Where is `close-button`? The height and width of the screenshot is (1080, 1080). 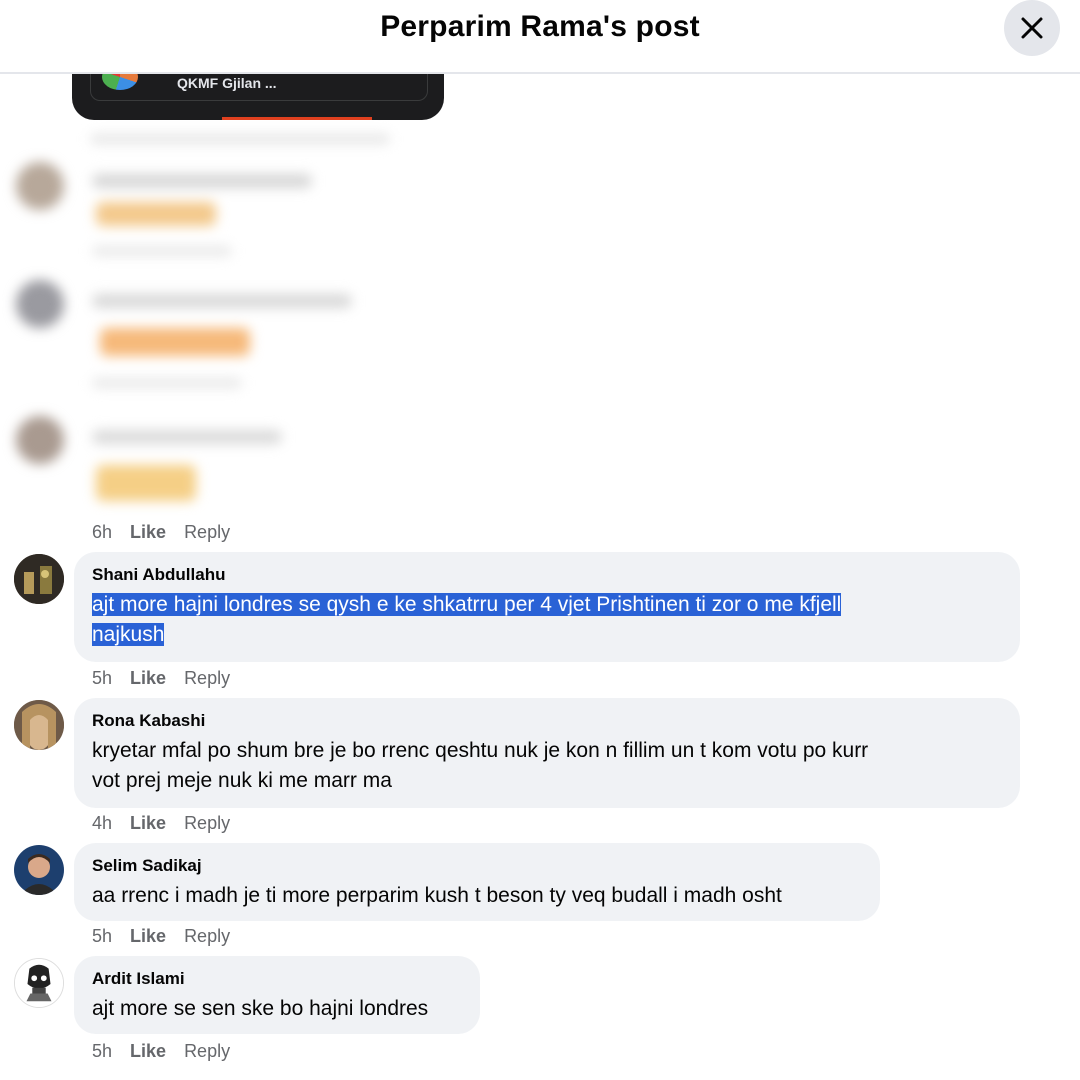
close-button is located at coordinates (1032, 28).